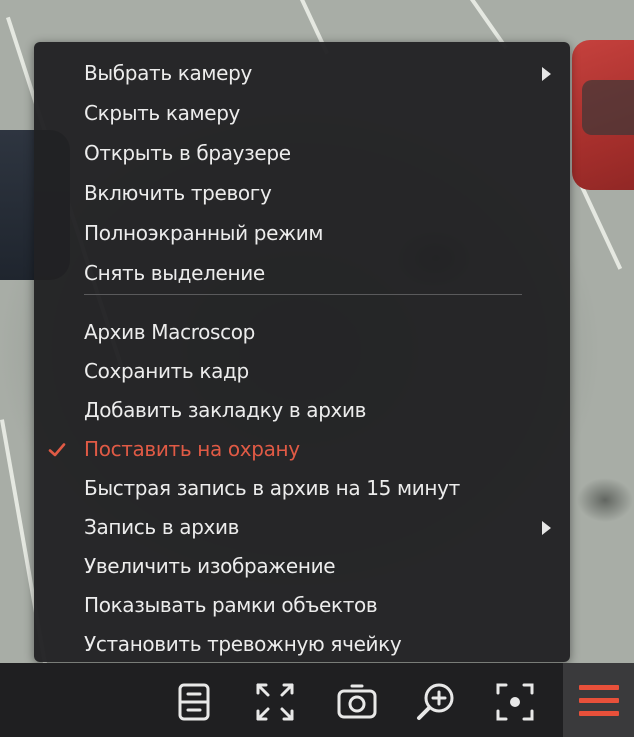 Image resolution: width=634 pixels, height=737 pixels. What do you see at coordinates (174, 273) in the screenshot?
I see `menu-item-label: Снять выделение` at bounding box center [174, 273].